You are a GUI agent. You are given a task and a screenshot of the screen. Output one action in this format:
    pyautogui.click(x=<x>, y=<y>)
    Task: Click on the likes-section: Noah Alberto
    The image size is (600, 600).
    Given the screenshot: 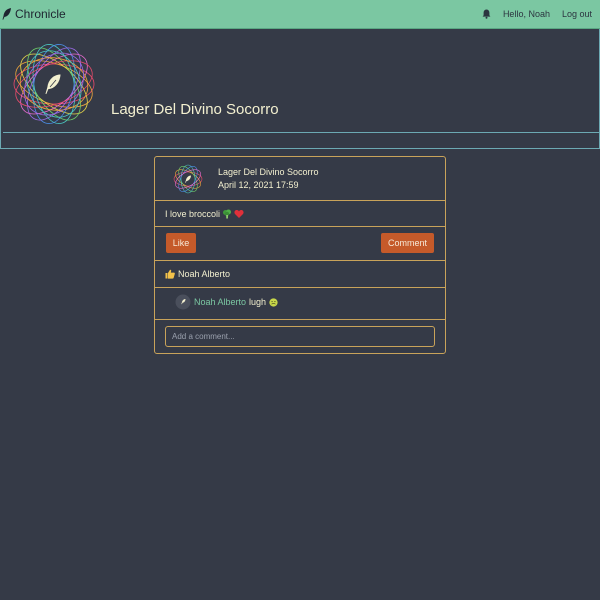 What is the action you would take?
    pyautogui.click(x=300, y=274)
    